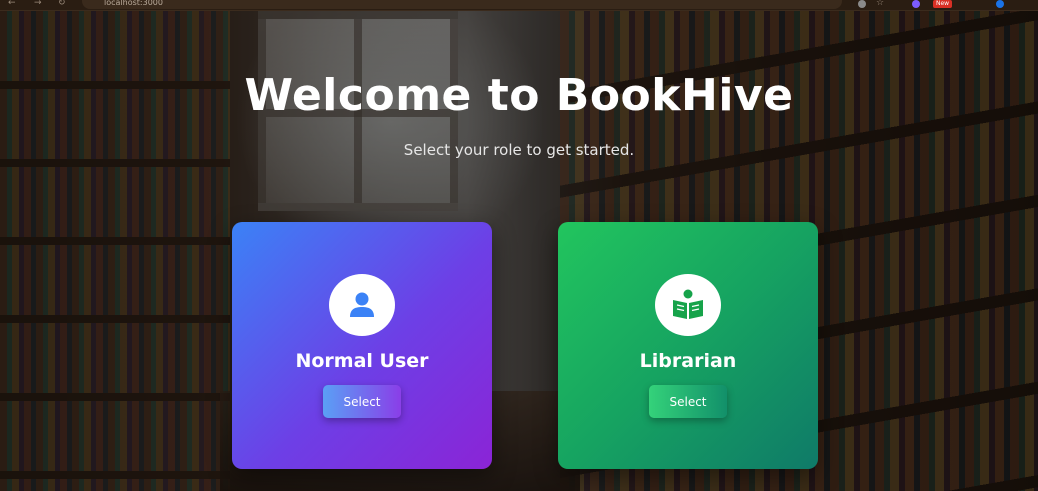 This screenshot has width=1038, height=491. What do you see at coordinates (62, 4) in the screenshot?
I see `reload-icon: ↻` at bounding box center [62, 4].